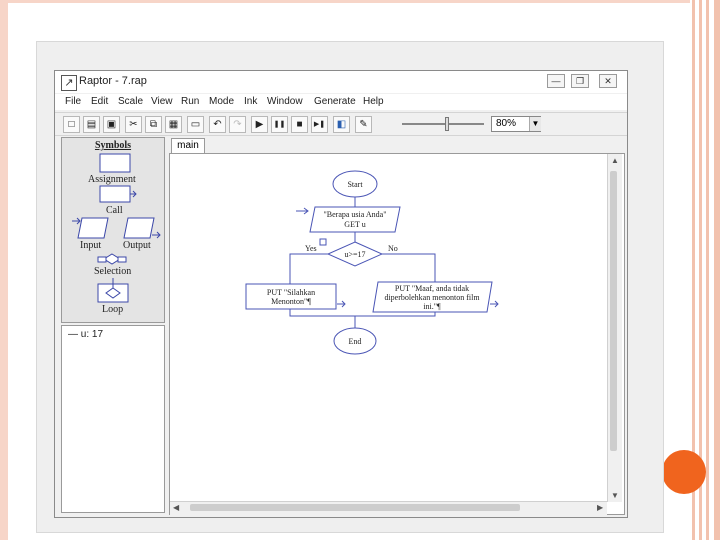  Describe the element at coordinates (349, 1) in the screenshot. I see `slide-top-rule` at that location.